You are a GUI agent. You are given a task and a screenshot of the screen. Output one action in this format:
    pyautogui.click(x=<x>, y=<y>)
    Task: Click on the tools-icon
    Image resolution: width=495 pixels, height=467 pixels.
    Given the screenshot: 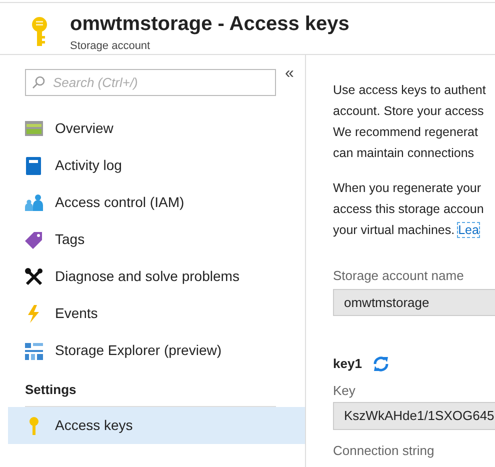 What is the action you would take?
    pyautogui.click(x=34, y=277)
    